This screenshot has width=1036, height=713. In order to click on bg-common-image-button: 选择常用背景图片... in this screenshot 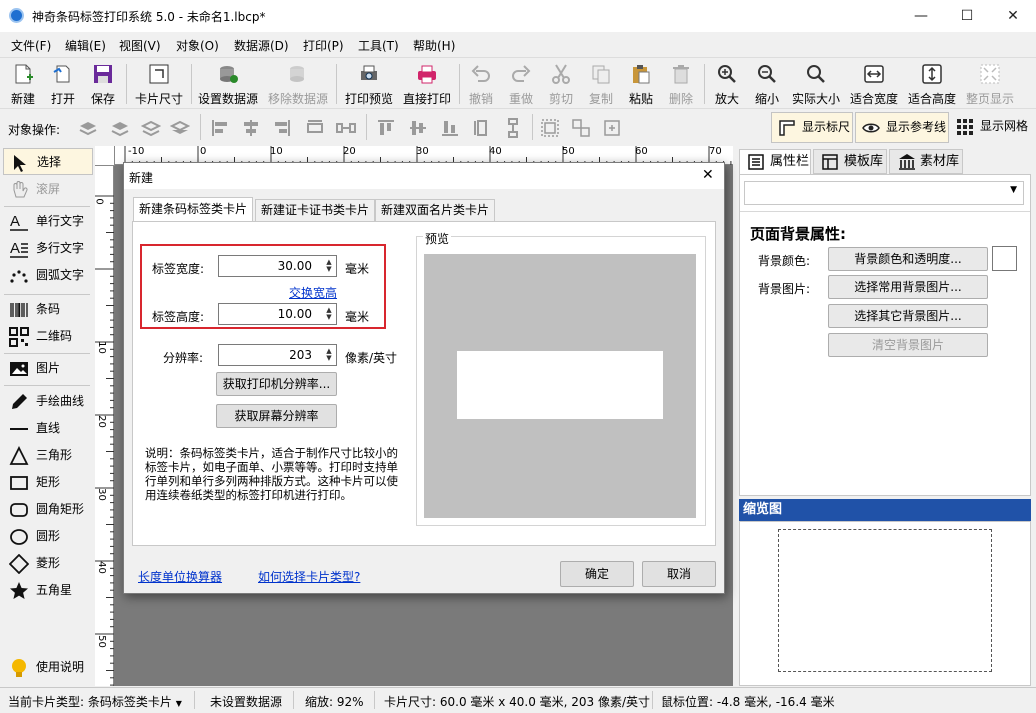, I will do `click(908, 287)`.